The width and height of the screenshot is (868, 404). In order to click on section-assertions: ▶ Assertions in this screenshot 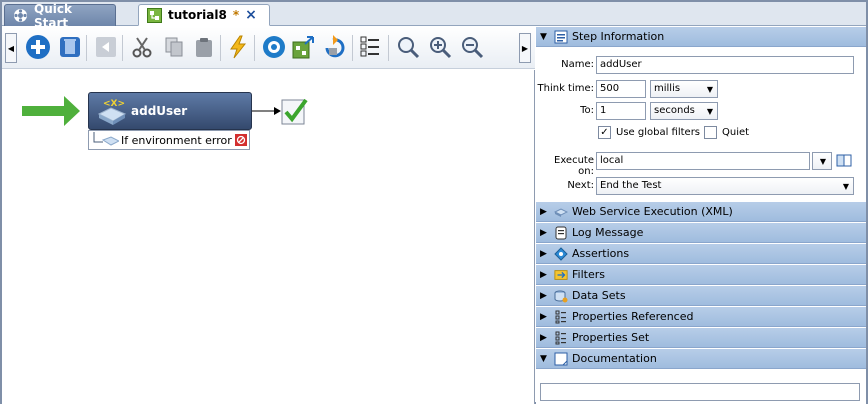, I will do `click(701, 254)`.